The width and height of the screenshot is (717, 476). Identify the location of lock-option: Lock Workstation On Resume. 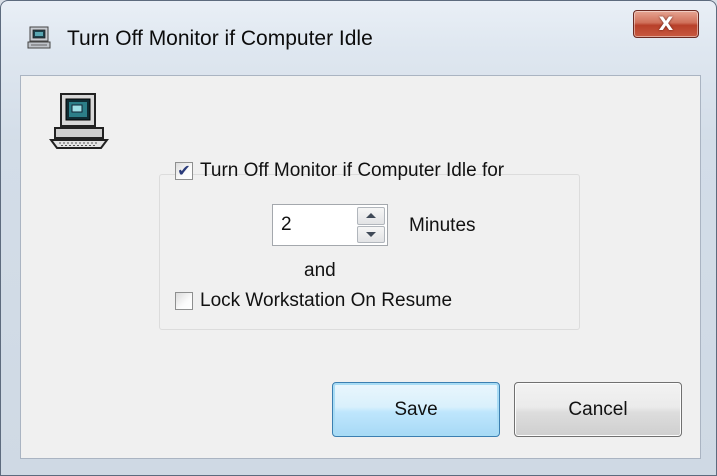
(313, 301).